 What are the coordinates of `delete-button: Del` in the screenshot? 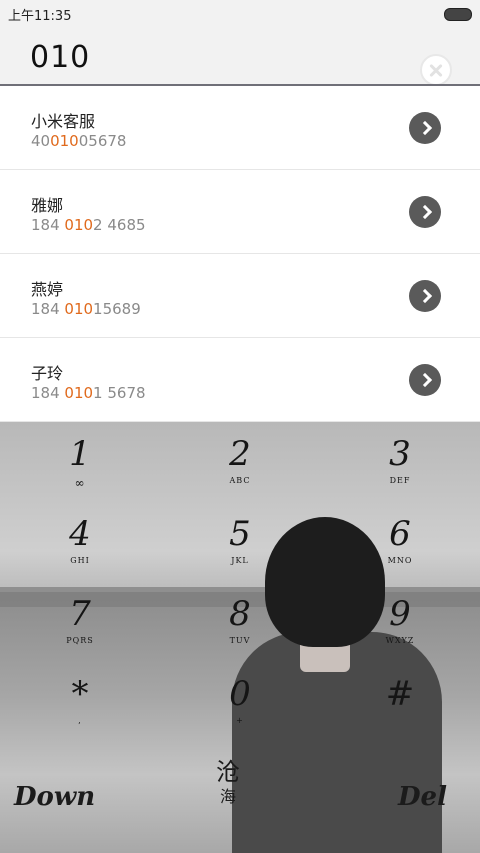 It's located at (422, 797).